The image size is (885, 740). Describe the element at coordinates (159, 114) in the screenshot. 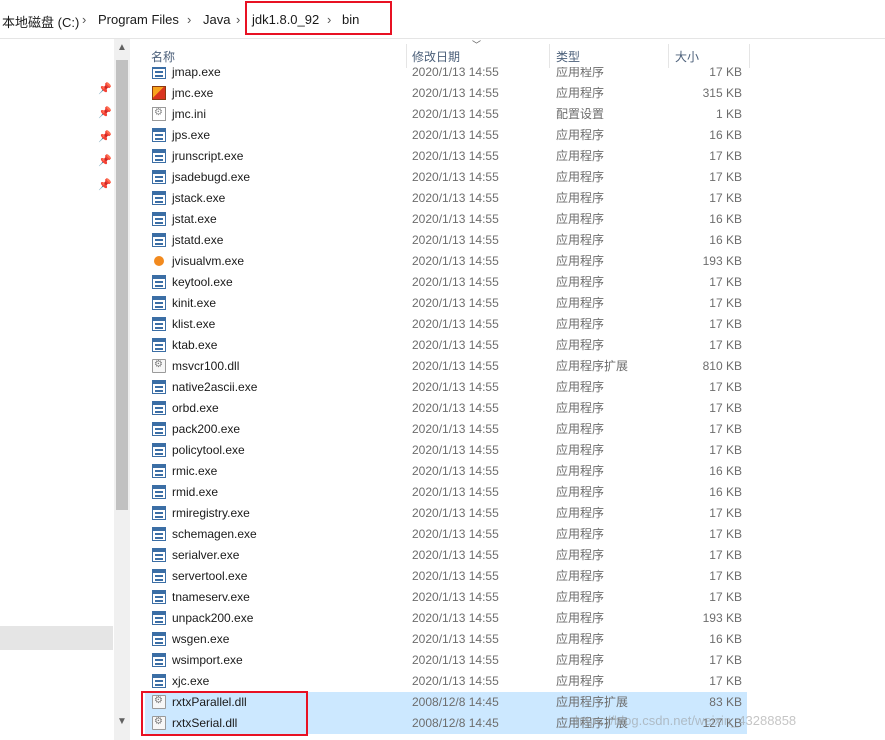

I see `ini-icon` at that location.